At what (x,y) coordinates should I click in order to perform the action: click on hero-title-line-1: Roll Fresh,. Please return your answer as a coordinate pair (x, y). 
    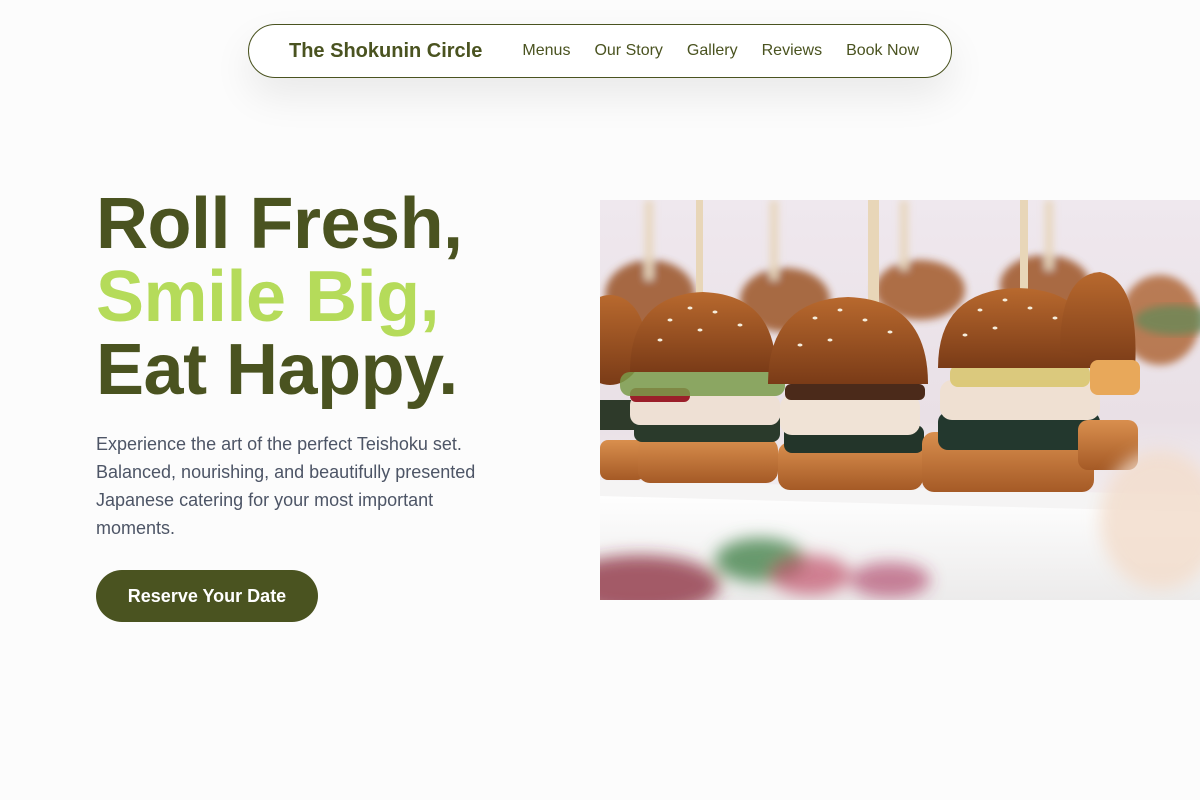
    Looking at the image, I should click on (279, 224).